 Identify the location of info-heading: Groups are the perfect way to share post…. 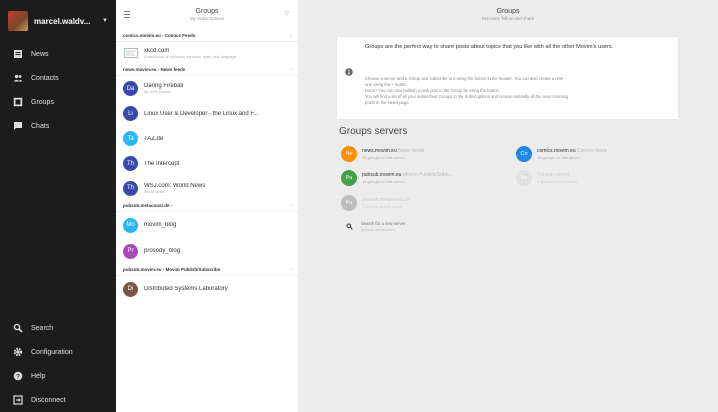
(489, 47).